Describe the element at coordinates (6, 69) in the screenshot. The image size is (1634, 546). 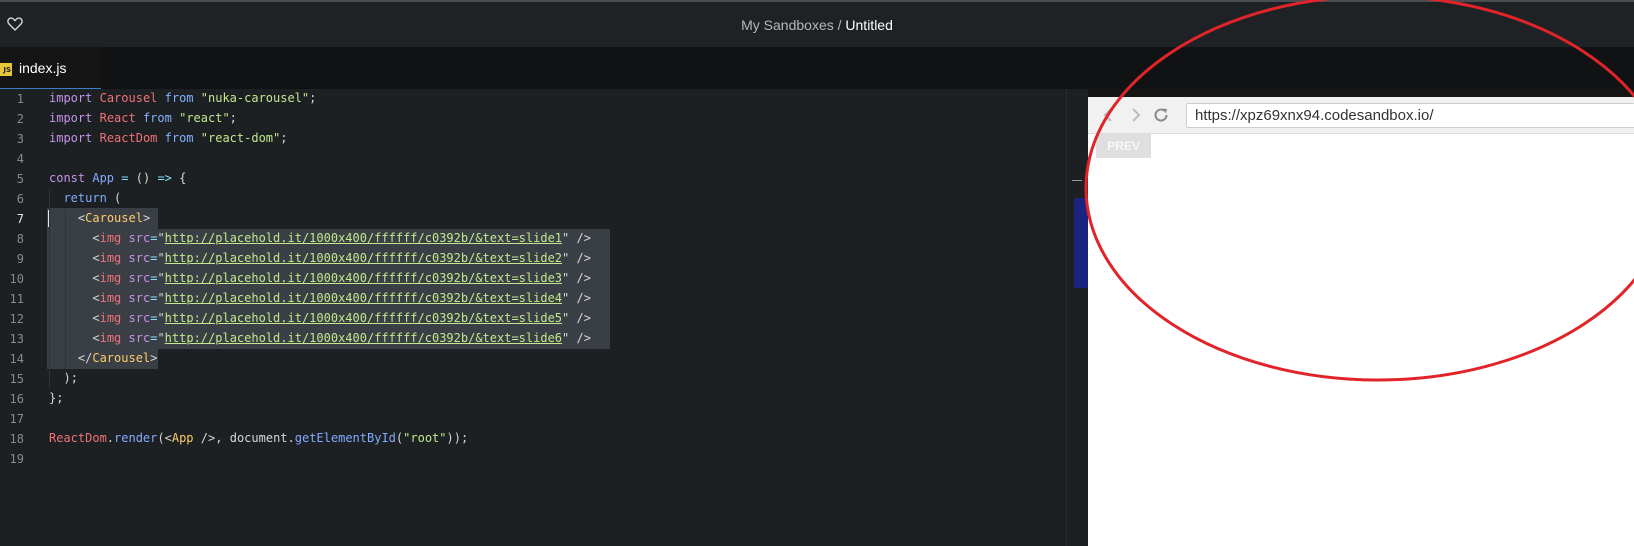
I see `javascript-file-icon: JS` at that location.